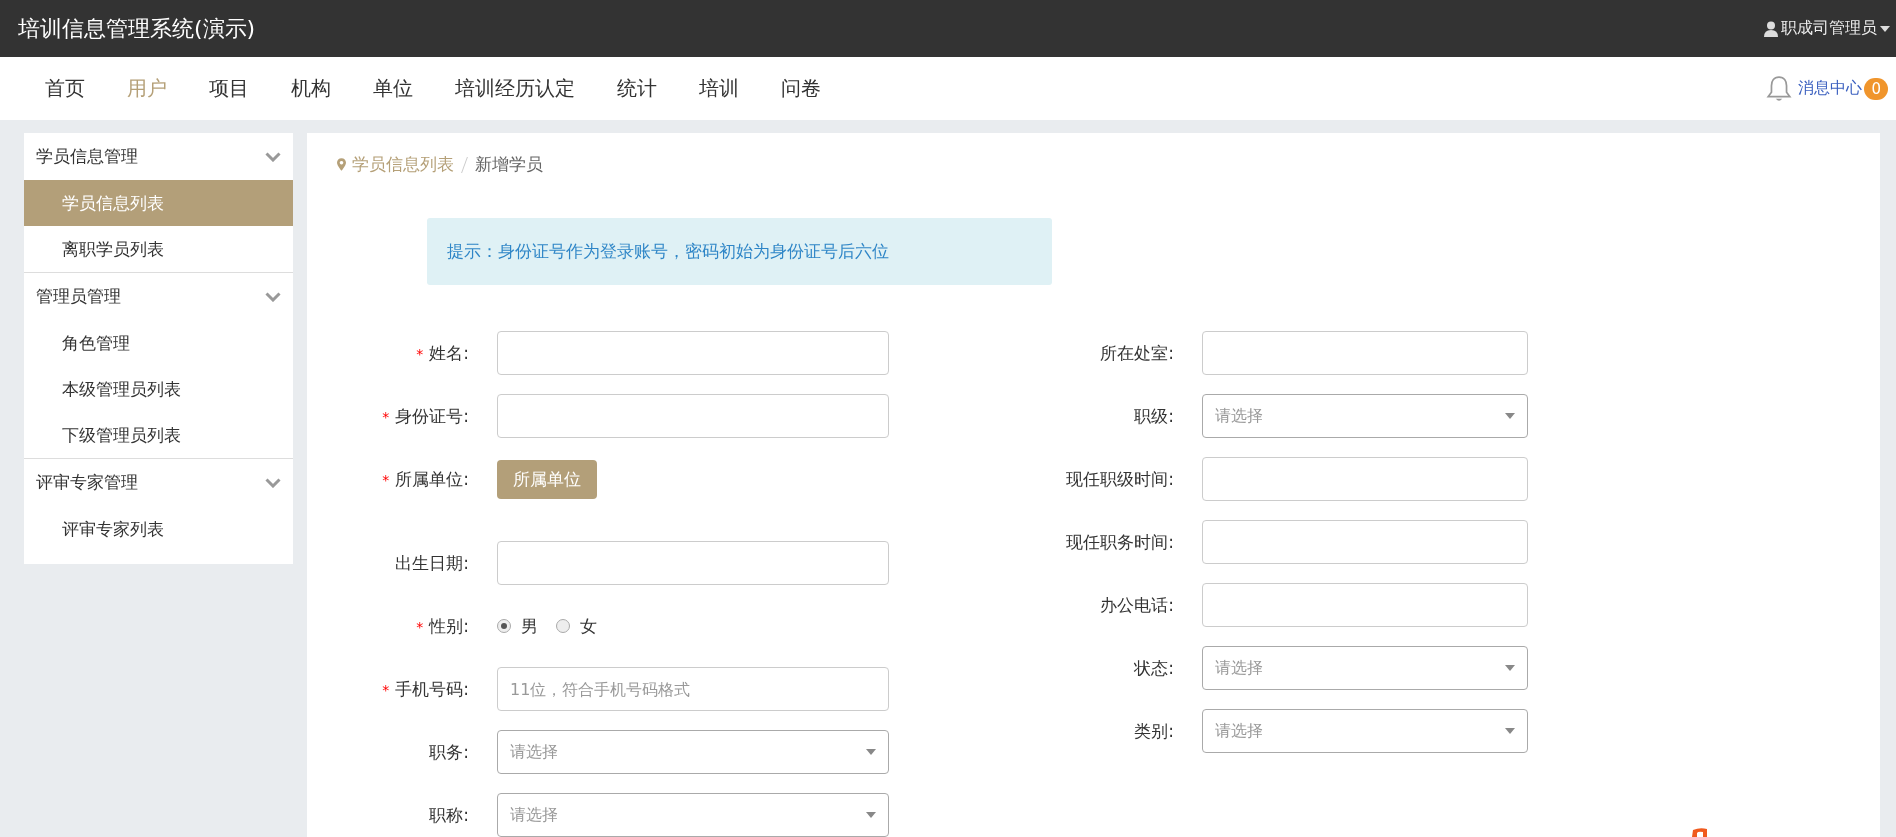  Describe the element at coordinates (1830, 88) in the screenshot. I see `message-center-link: 消息中心` at that location.